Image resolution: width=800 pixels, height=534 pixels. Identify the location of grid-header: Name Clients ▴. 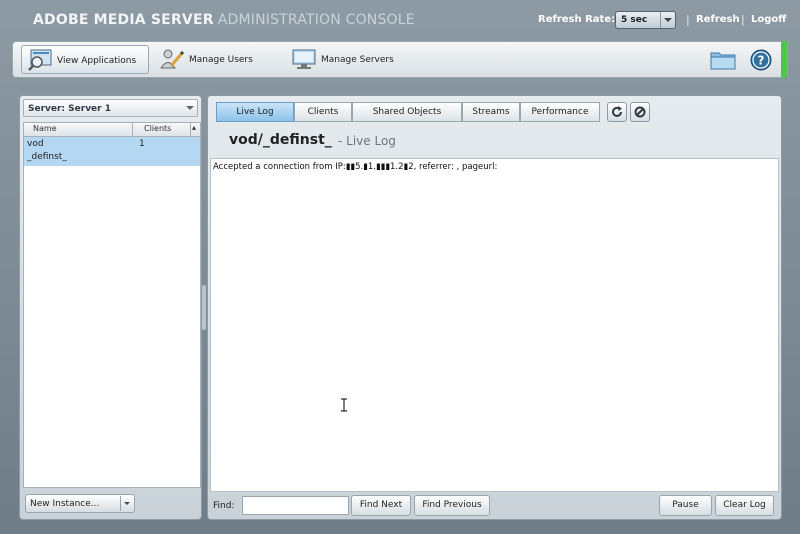
(112, 130).